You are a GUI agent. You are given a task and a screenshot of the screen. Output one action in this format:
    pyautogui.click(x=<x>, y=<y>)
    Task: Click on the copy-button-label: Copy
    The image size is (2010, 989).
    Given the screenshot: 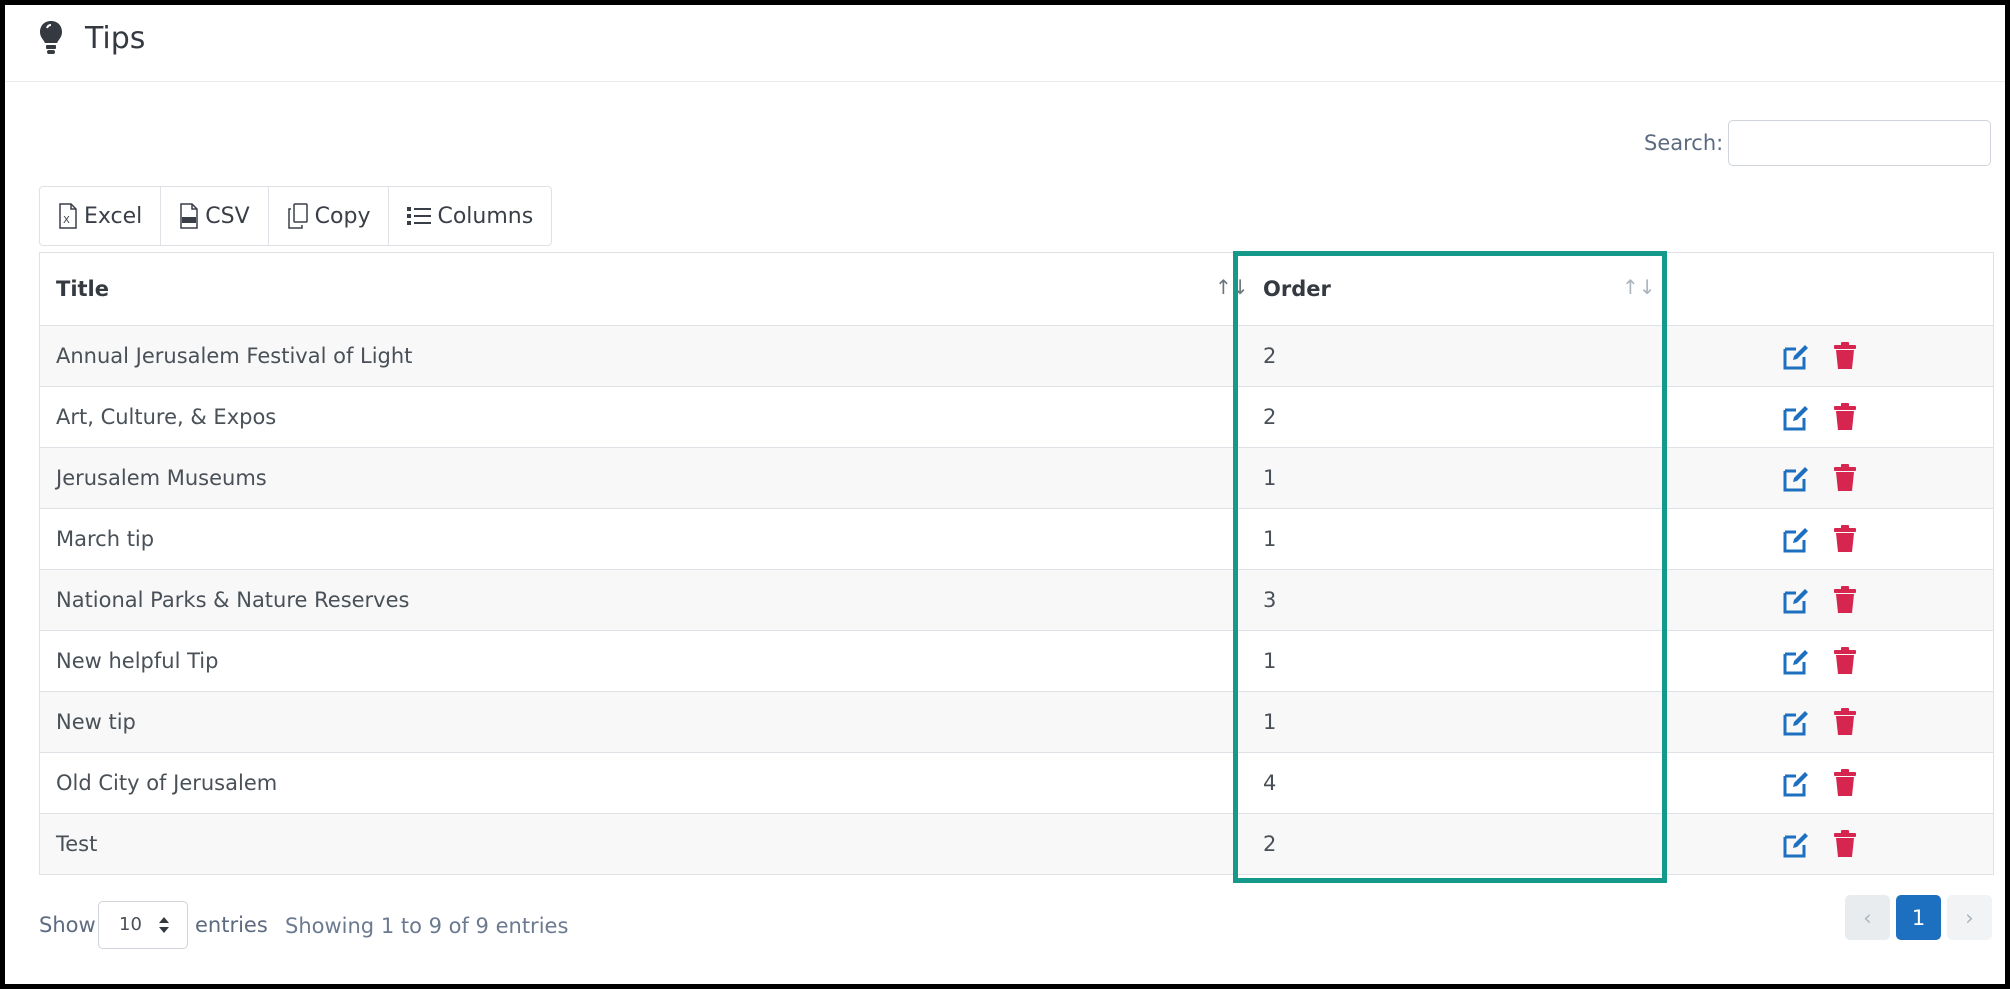 What is the action you would take?
    pyautogui.click(x=342, y=216)
    